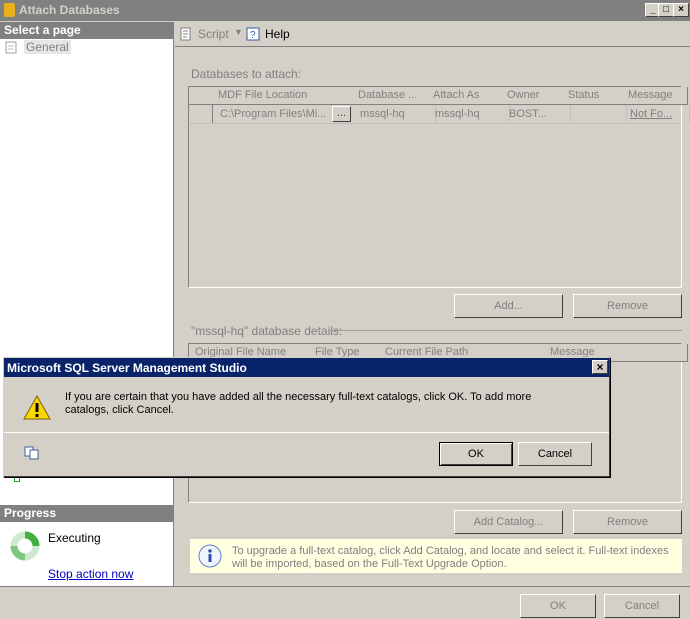 This screenshot has width=690, height=619. I want to click on select-page-header: Select a page, so click(86, 30).